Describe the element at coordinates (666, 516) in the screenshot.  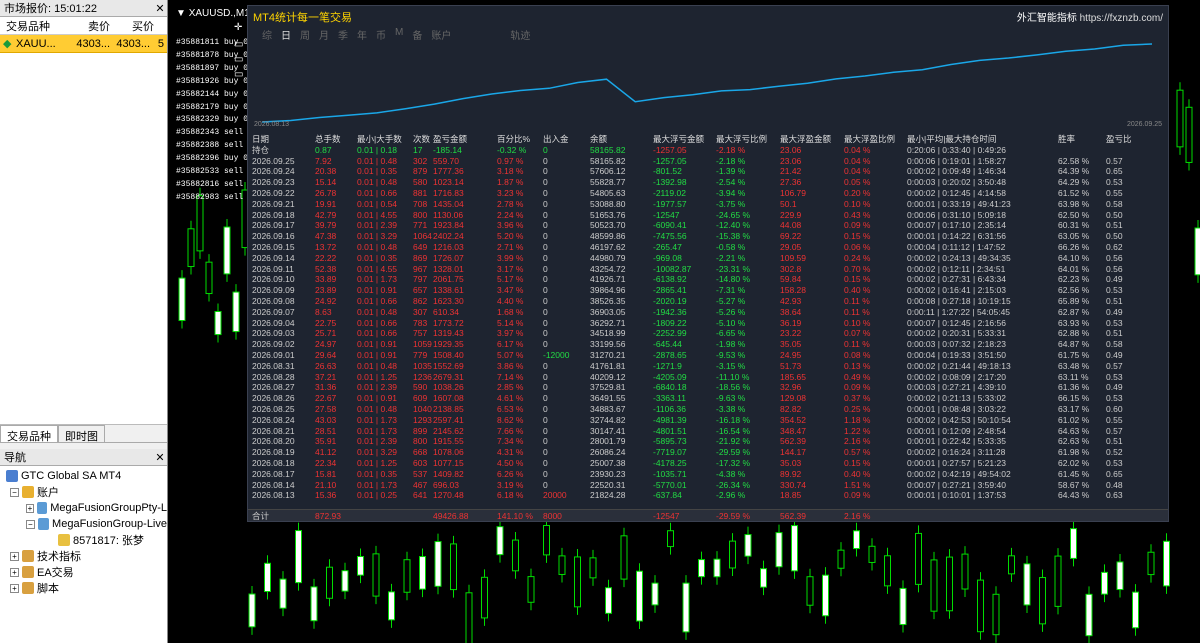
I see `table-cell: -12547` at that location.